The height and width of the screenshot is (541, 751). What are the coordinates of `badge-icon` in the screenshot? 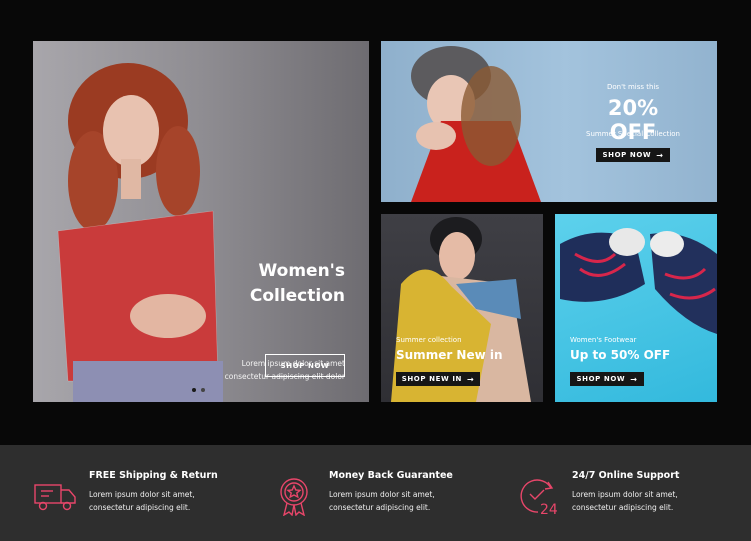 It's located at (294, 497).